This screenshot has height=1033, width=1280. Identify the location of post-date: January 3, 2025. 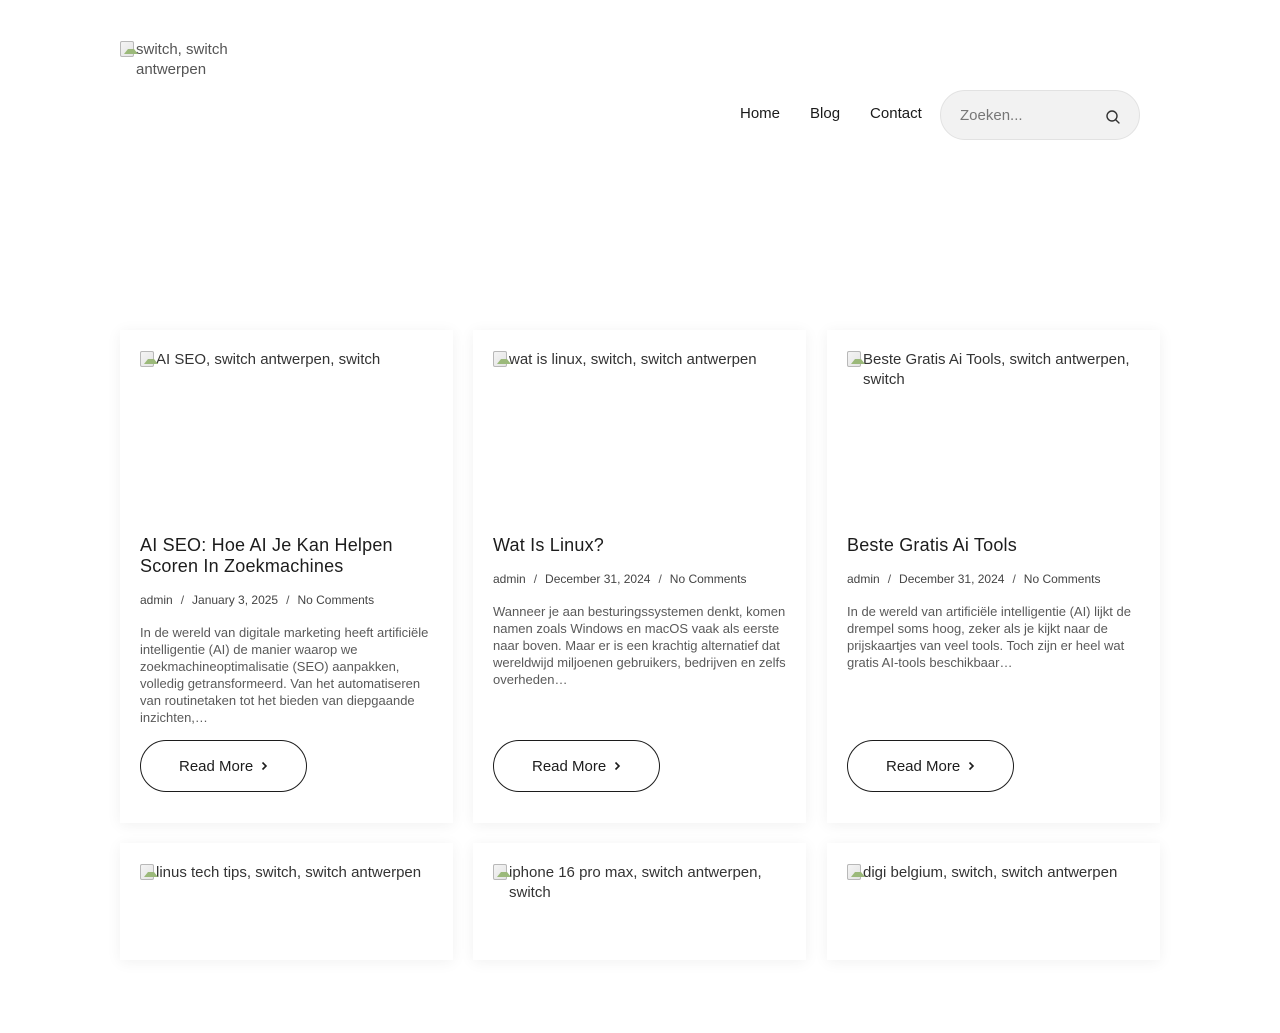
(235, 600).